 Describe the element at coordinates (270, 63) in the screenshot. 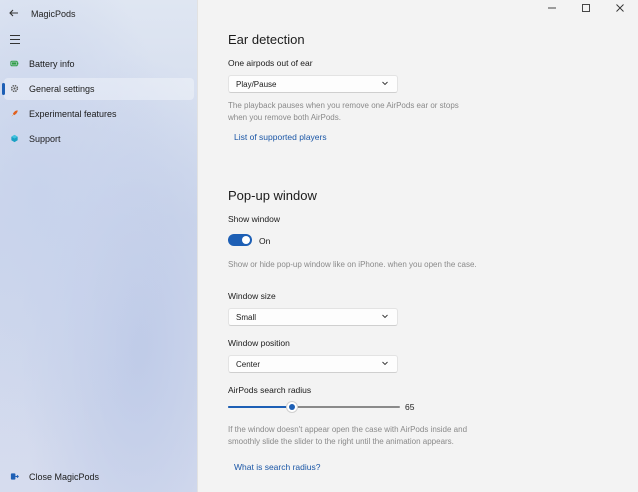

I see `one-airpods-out-label: One airpods out of ear` at that location.